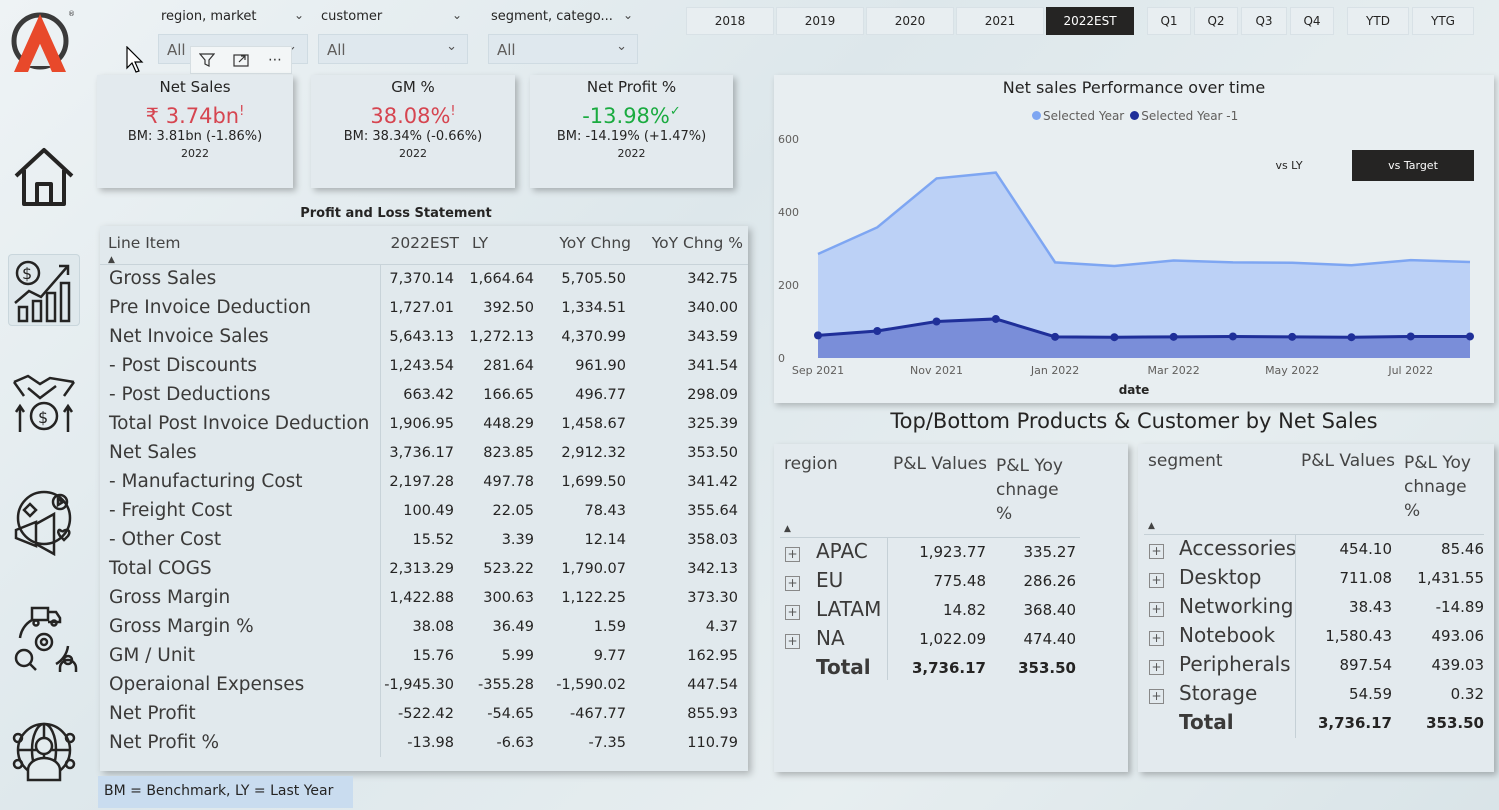 The height and width of the screenshot is (810, 1499). I want to click on row-label: EU, so click(829, 582).